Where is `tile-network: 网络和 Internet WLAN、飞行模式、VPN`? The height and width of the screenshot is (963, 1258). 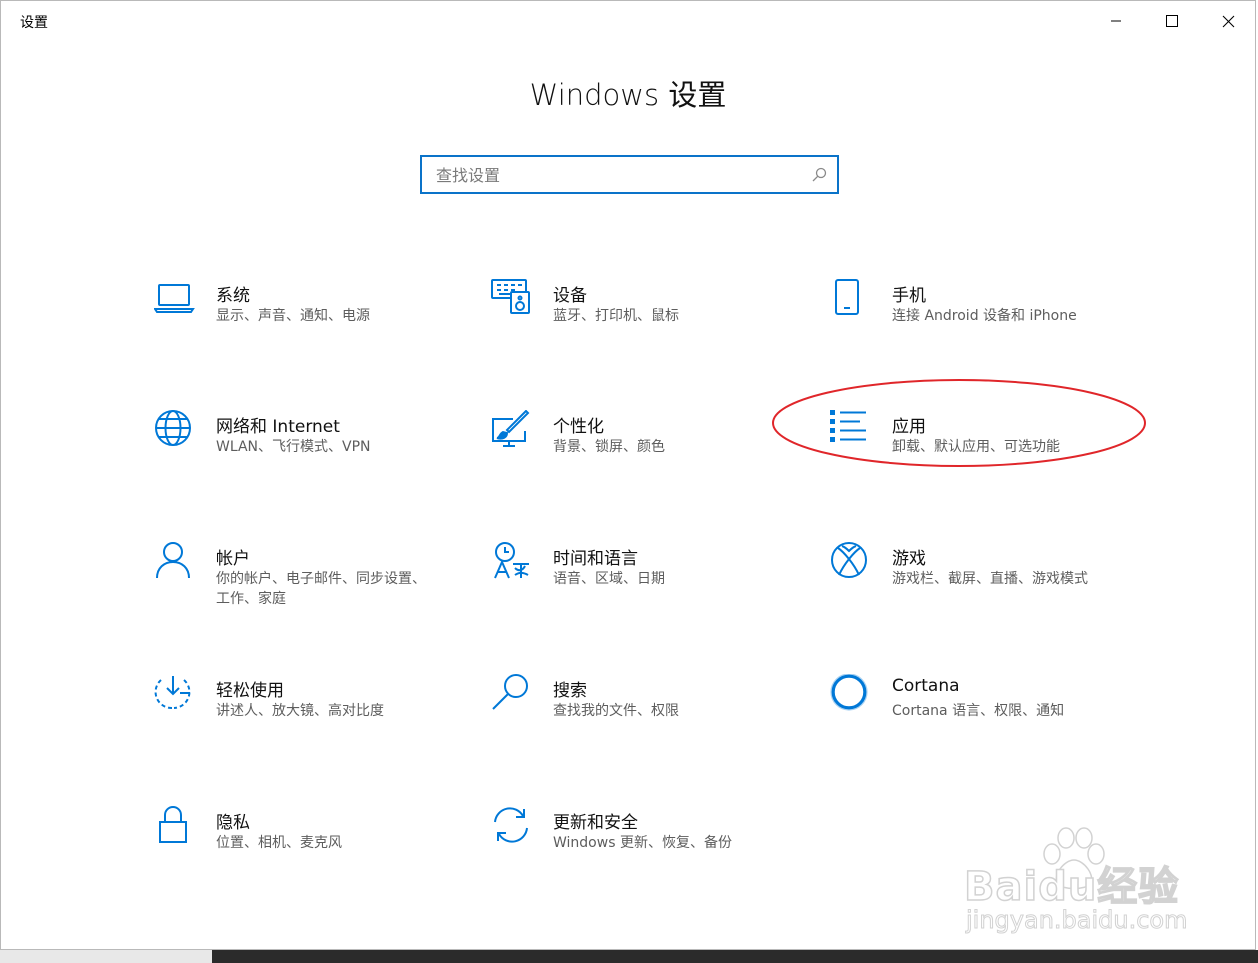 tile-network: 网络和 Internet WLAN、飞行模式、VPN is located at coordinates (304, 450).